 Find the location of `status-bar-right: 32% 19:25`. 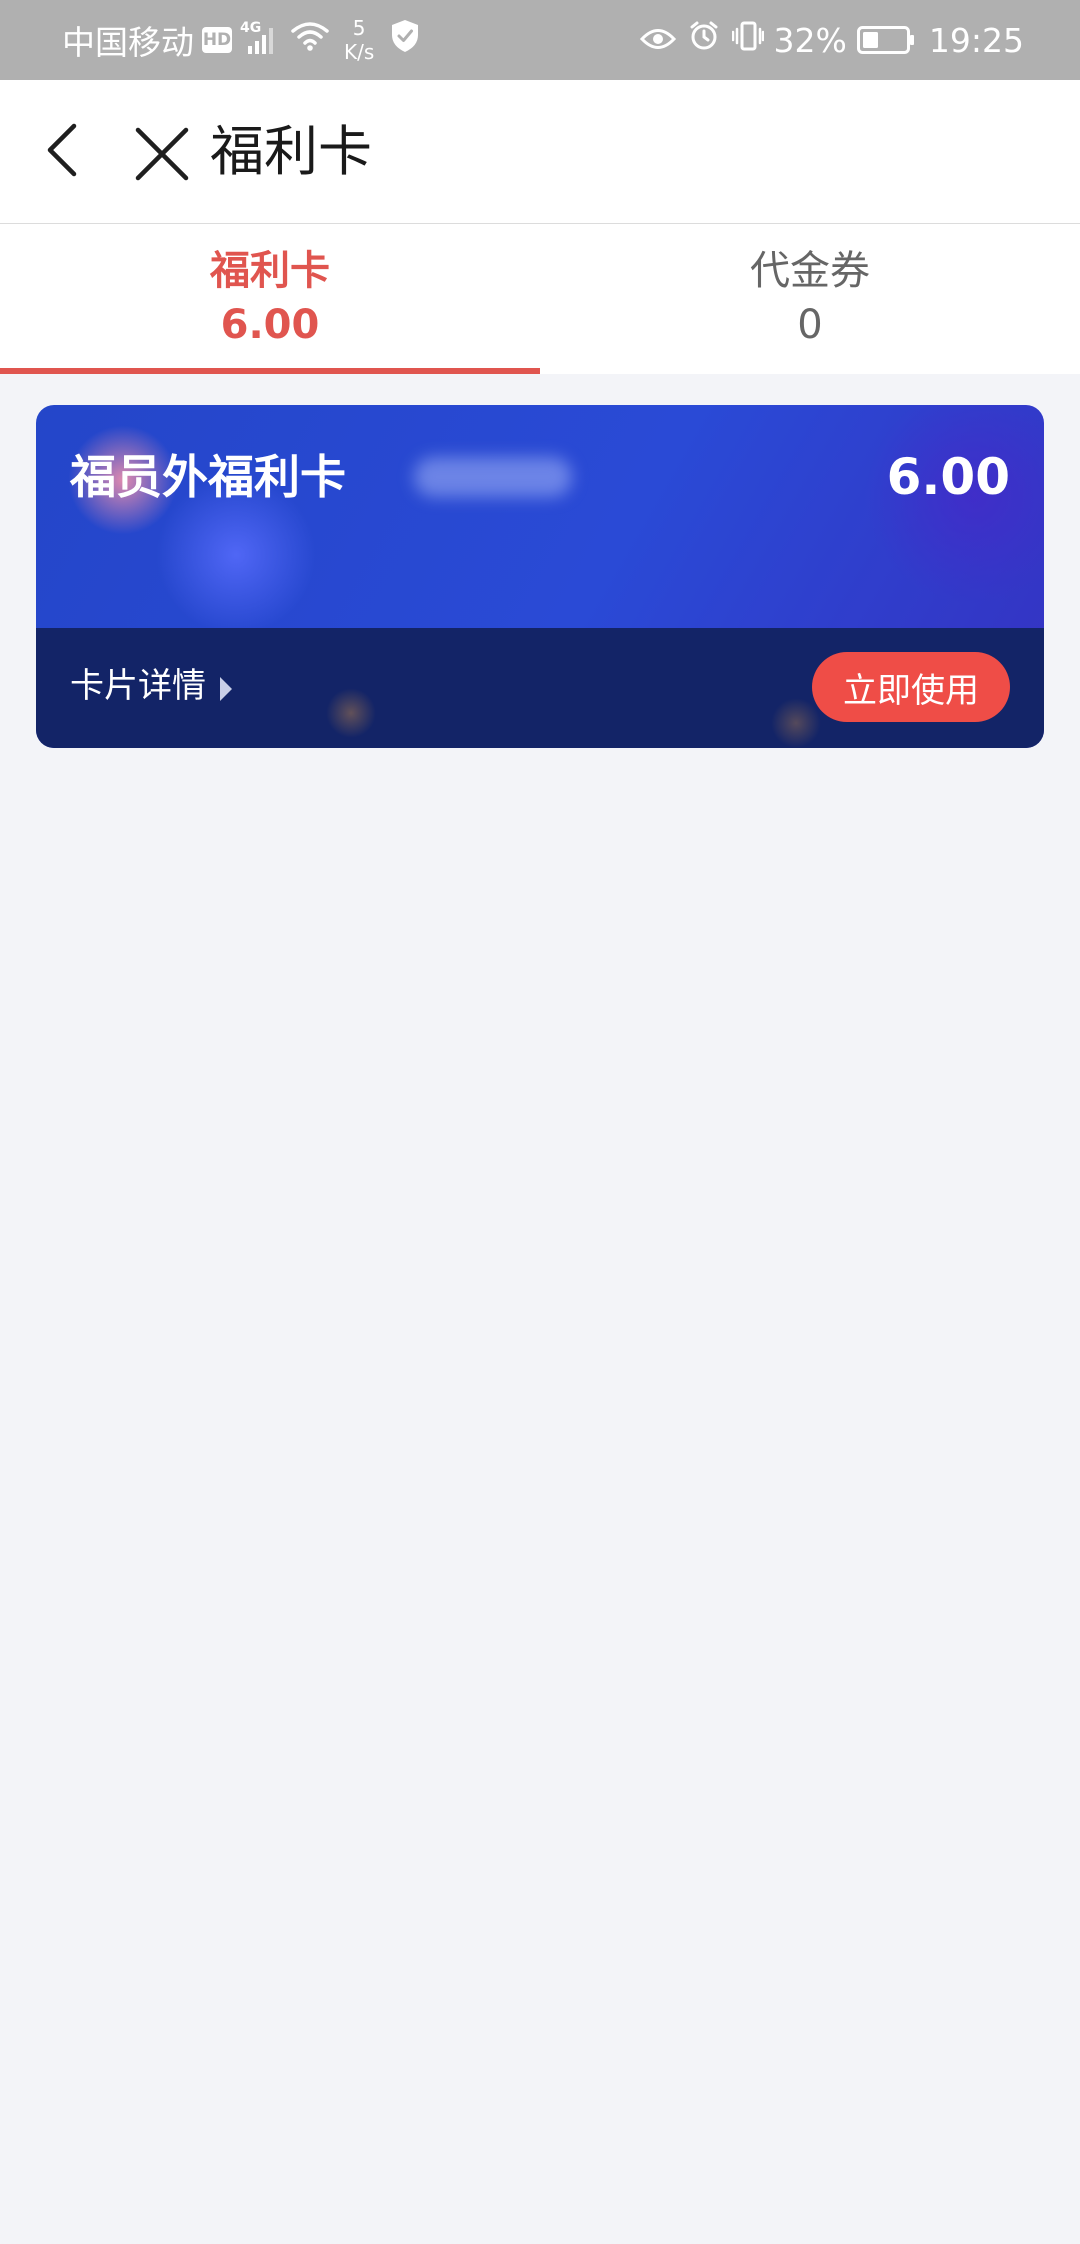

status-bar-right: 32% 19:25 is located at coordinates (826, 40).